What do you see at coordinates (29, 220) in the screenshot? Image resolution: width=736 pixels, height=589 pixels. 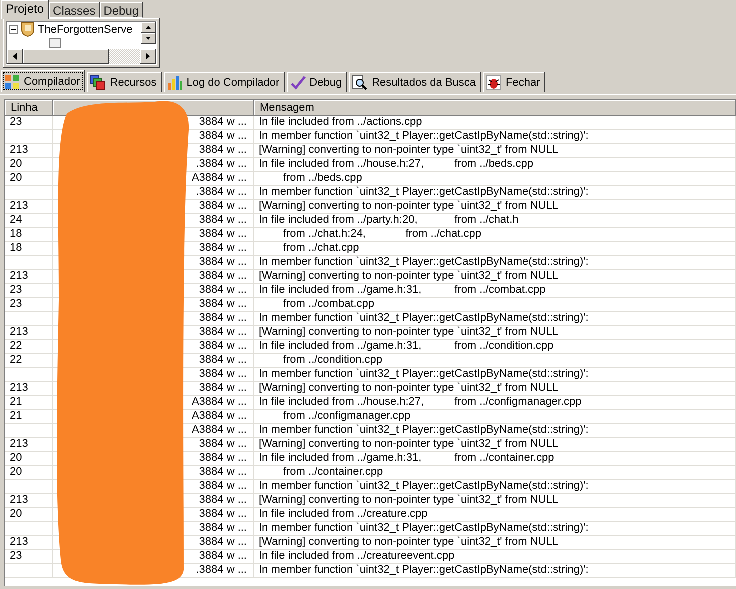 I see `line-number: 24` at bounding box center [29, 220].